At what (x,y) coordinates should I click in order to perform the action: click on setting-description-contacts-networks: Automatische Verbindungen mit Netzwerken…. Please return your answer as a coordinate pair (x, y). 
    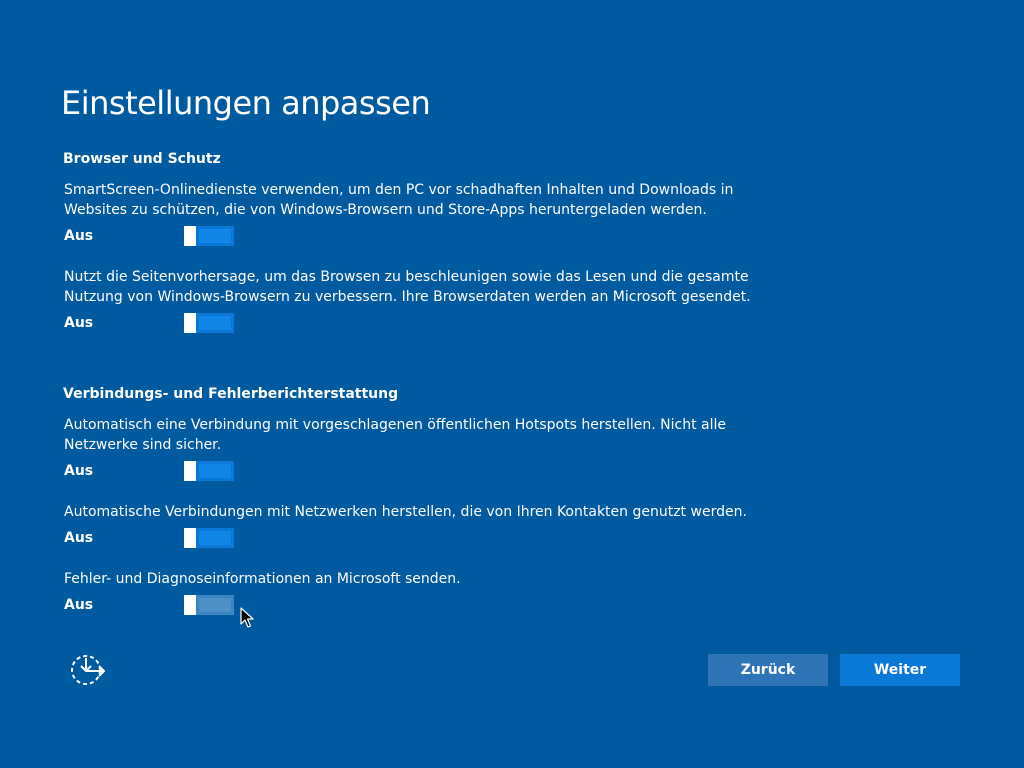
    Looking at the image, I should click on (414, 512).